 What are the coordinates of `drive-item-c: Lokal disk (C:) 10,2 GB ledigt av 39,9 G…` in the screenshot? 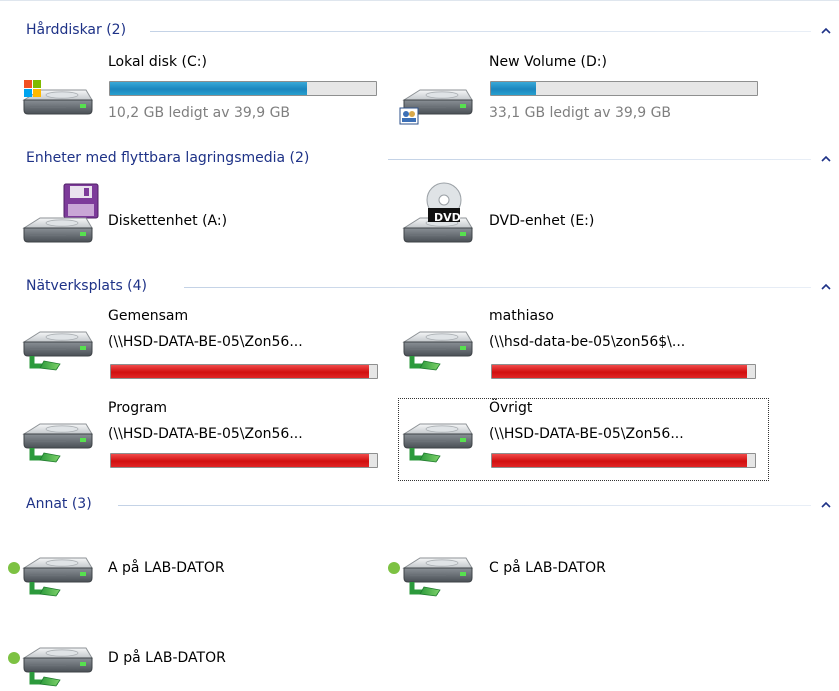 It's located at (199, 92).